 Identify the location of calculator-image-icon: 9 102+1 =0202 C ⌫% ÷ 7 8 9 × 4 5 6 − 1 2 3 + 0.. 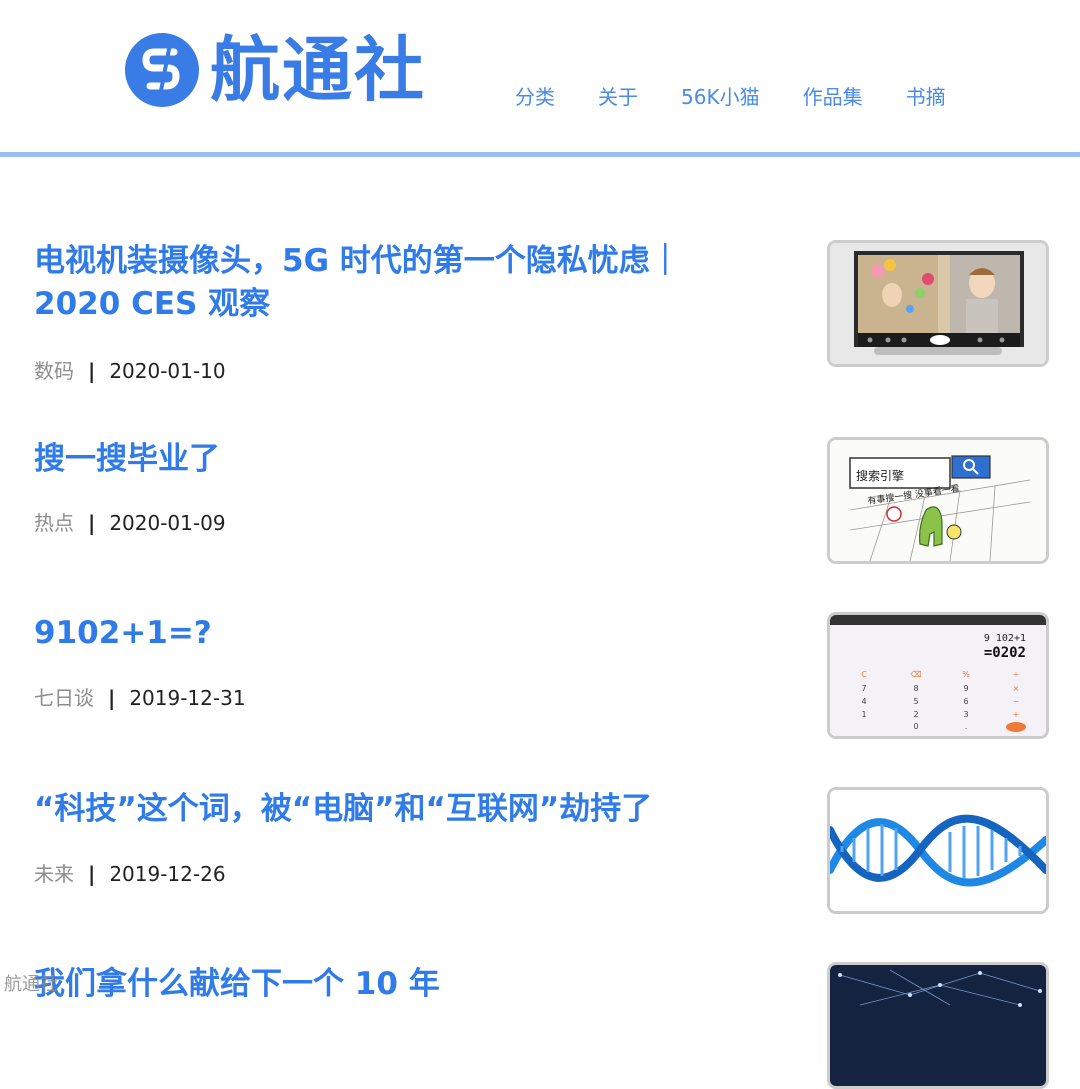
(938, 675).